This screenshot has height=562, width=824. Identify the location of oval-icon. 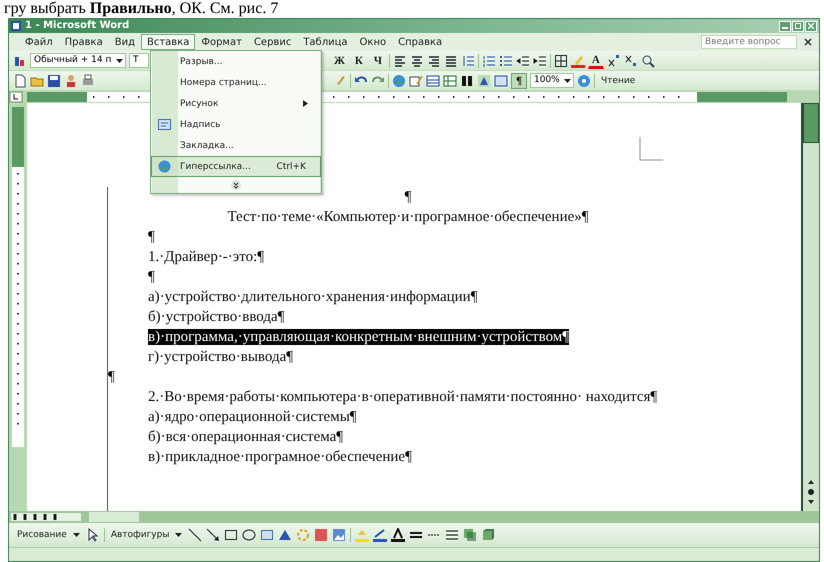
(249, 535).